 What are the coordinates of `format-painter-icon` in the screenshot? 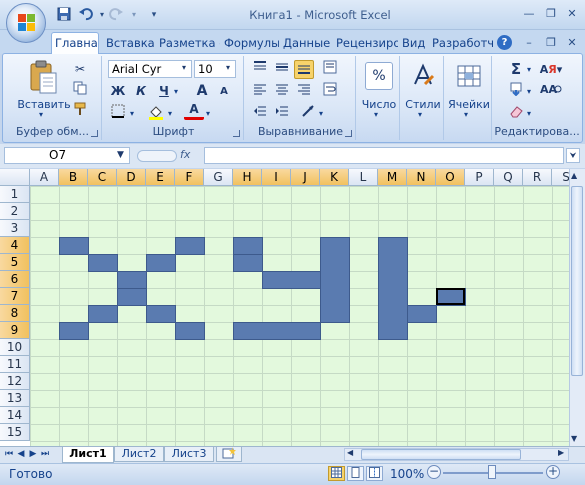 It's located at (80, 111).